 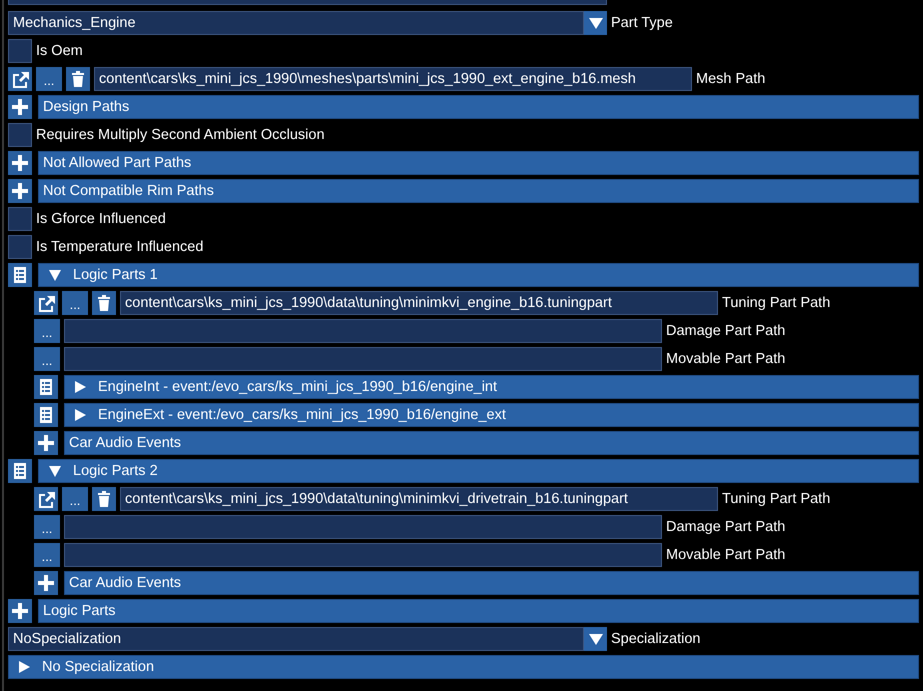 I want to click on collapsed-arrow-icon, so click(x=24, y=667).